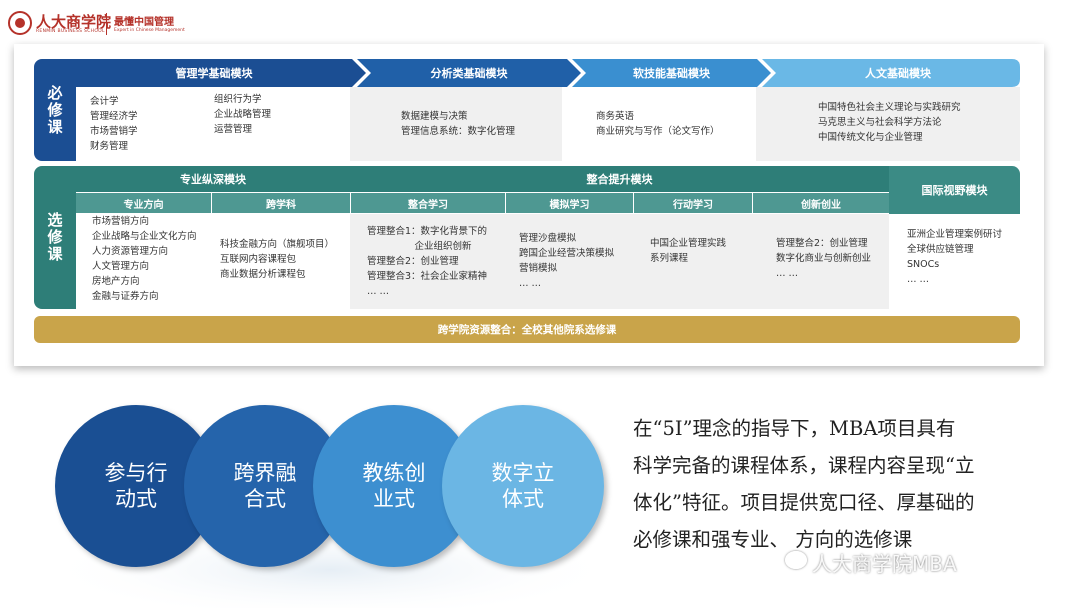  What do you see at coordinates (243, 114) in the screenshot?
I see `management-col2: 组织行为学 企业战略管理 运营管理` at bounding box center [243, 114].